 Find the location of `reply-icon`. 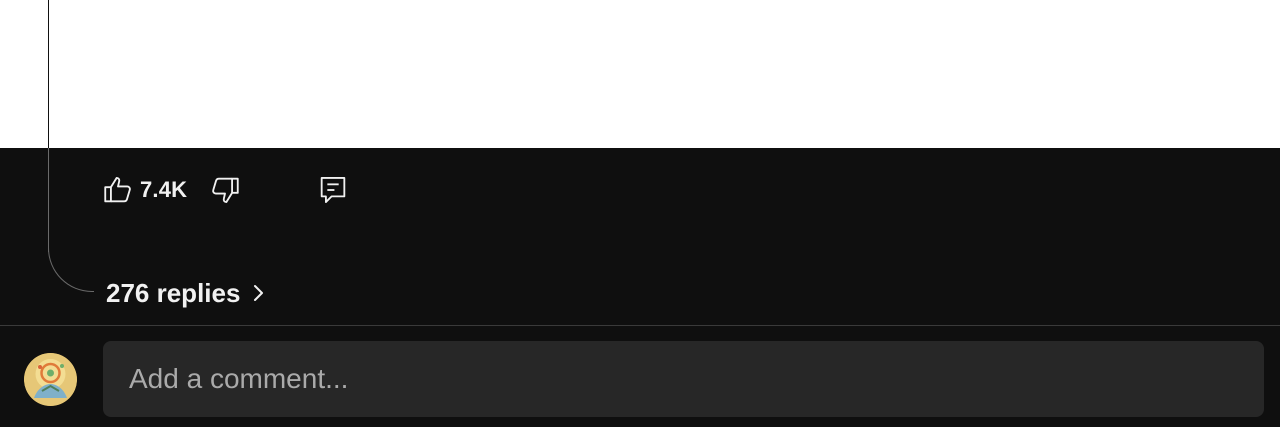

reply-icon is located at coordinates (333, 190).